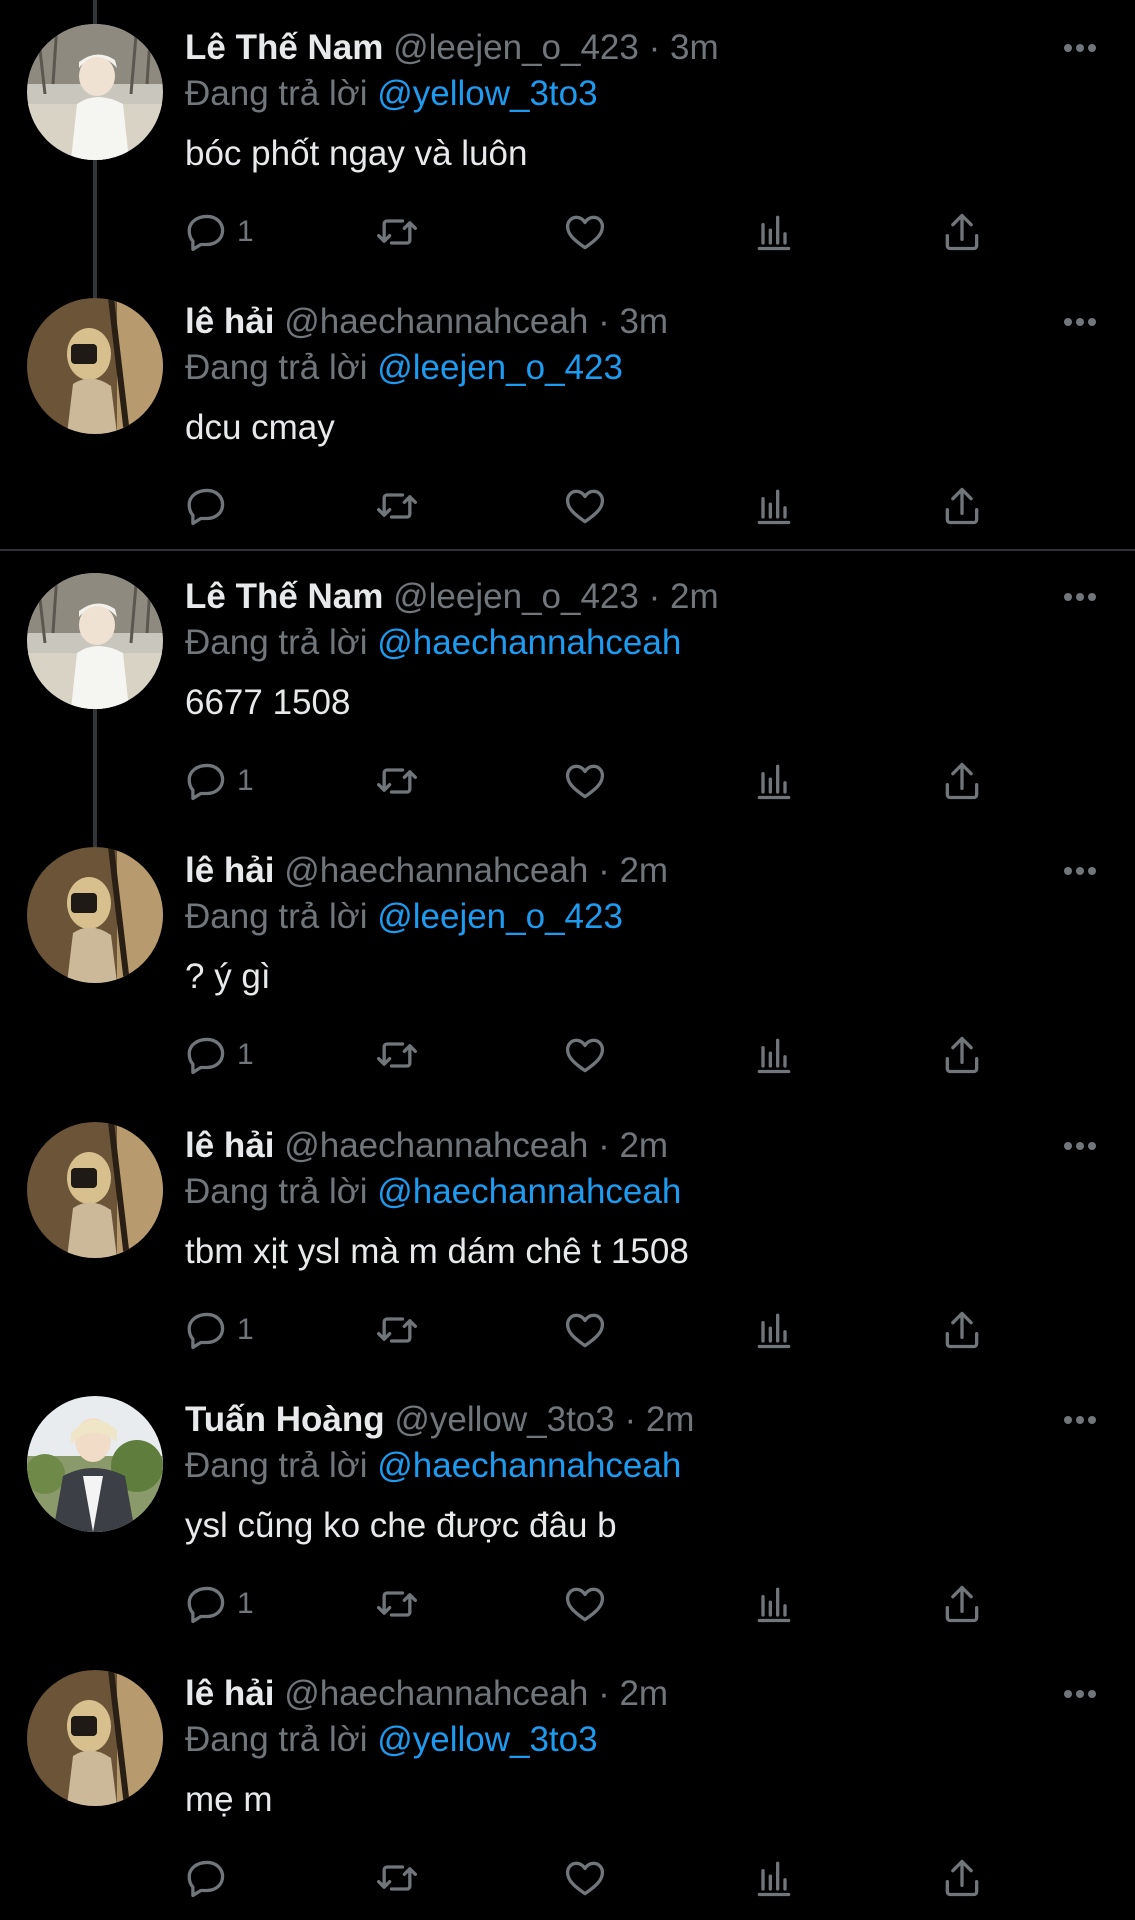  I want to click on retweet-icon, so click(397, 1330).